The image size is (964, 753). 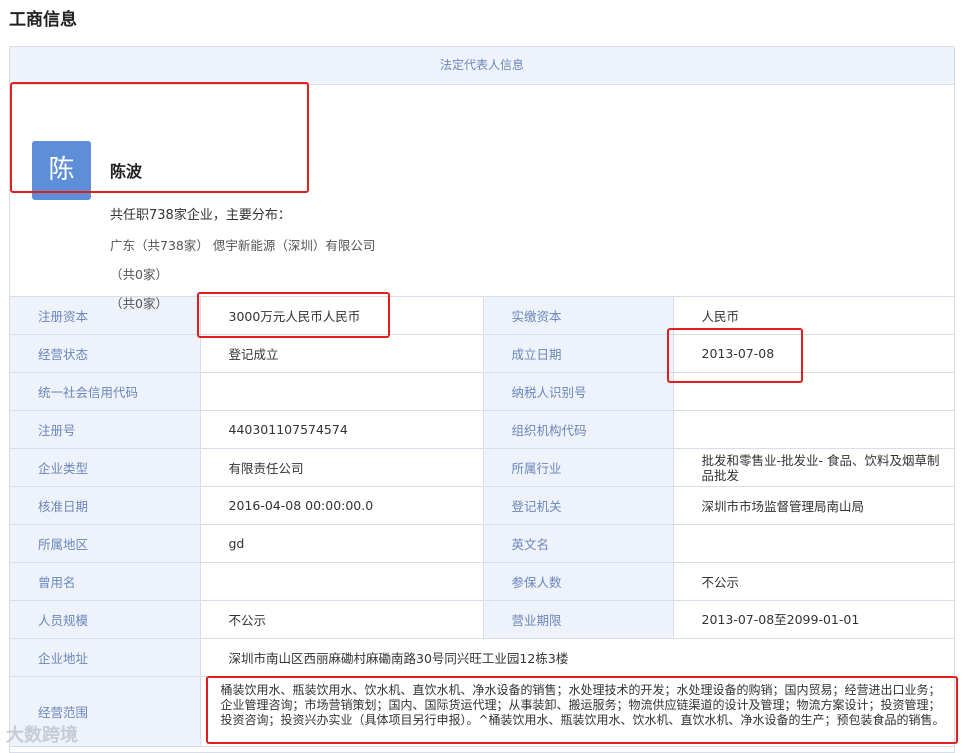 I want to click on table-row: 企业地址 深圳市南山区西丽麻磡村麻磡南路30号同兴旺工业园12栋3楼, so click(x=482, y=657).